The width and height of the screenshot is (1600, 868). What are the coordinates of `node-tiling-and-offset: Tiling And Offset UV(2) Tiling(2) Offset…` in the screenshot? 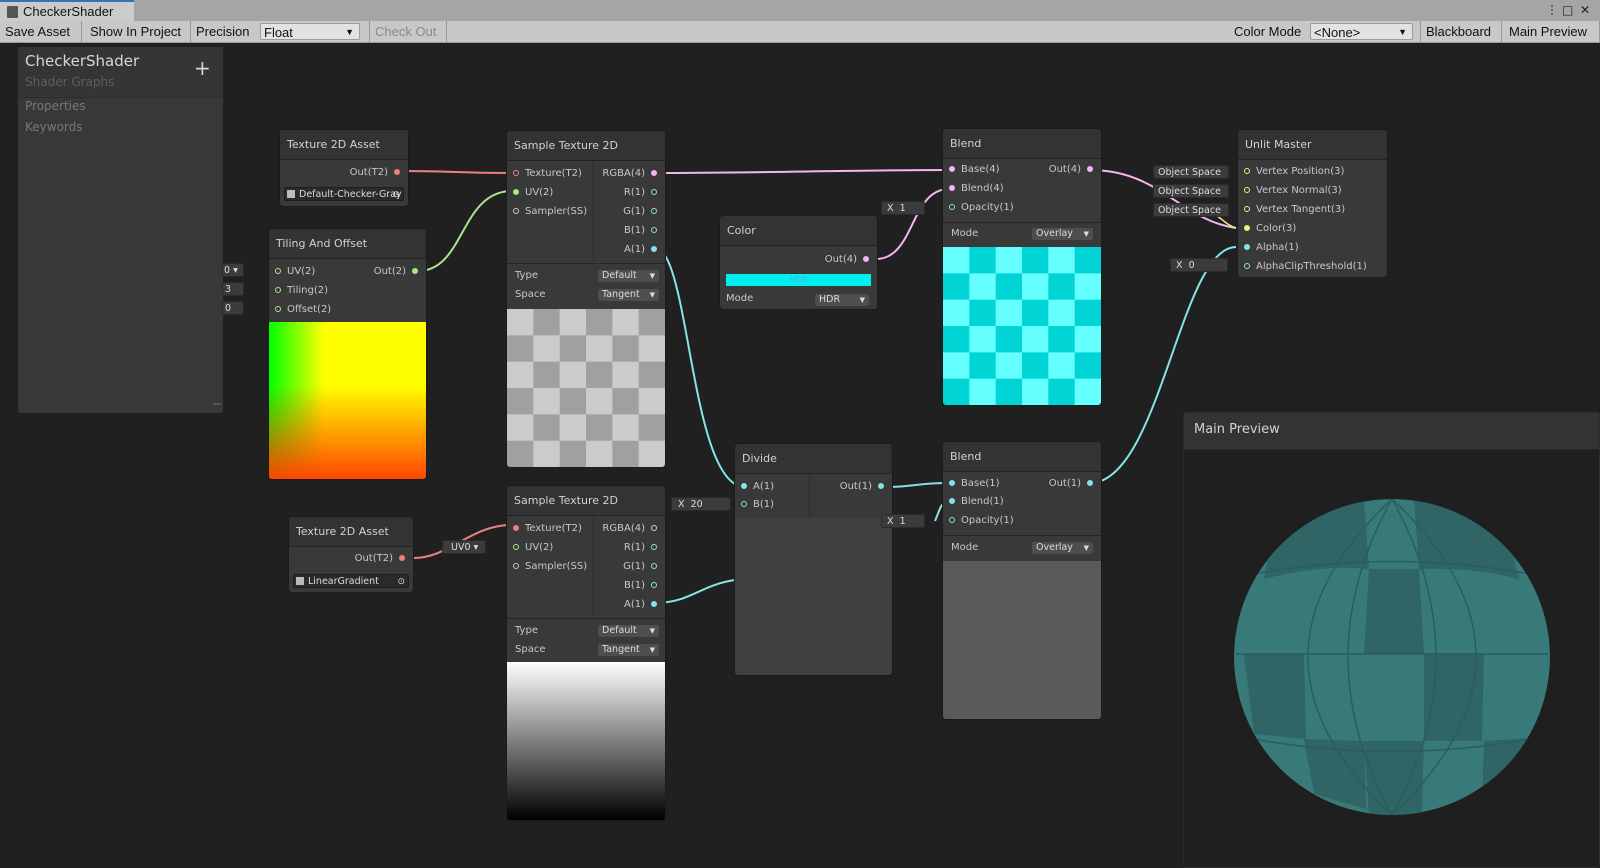 It's located at (347, 354).